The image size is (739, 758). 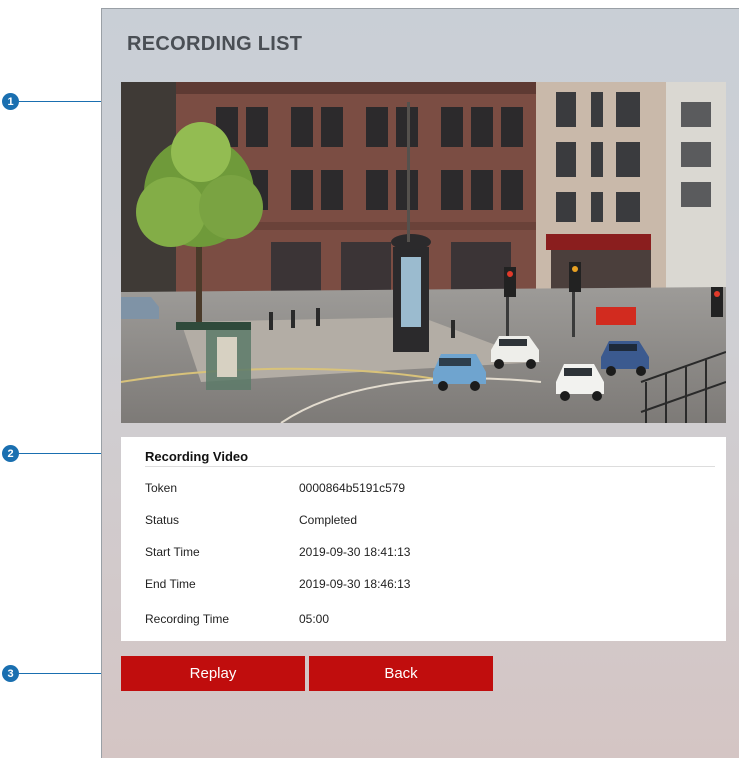 I want to click on info-value: 2019-09-30 18:46:13, so click(x=355, y=584).